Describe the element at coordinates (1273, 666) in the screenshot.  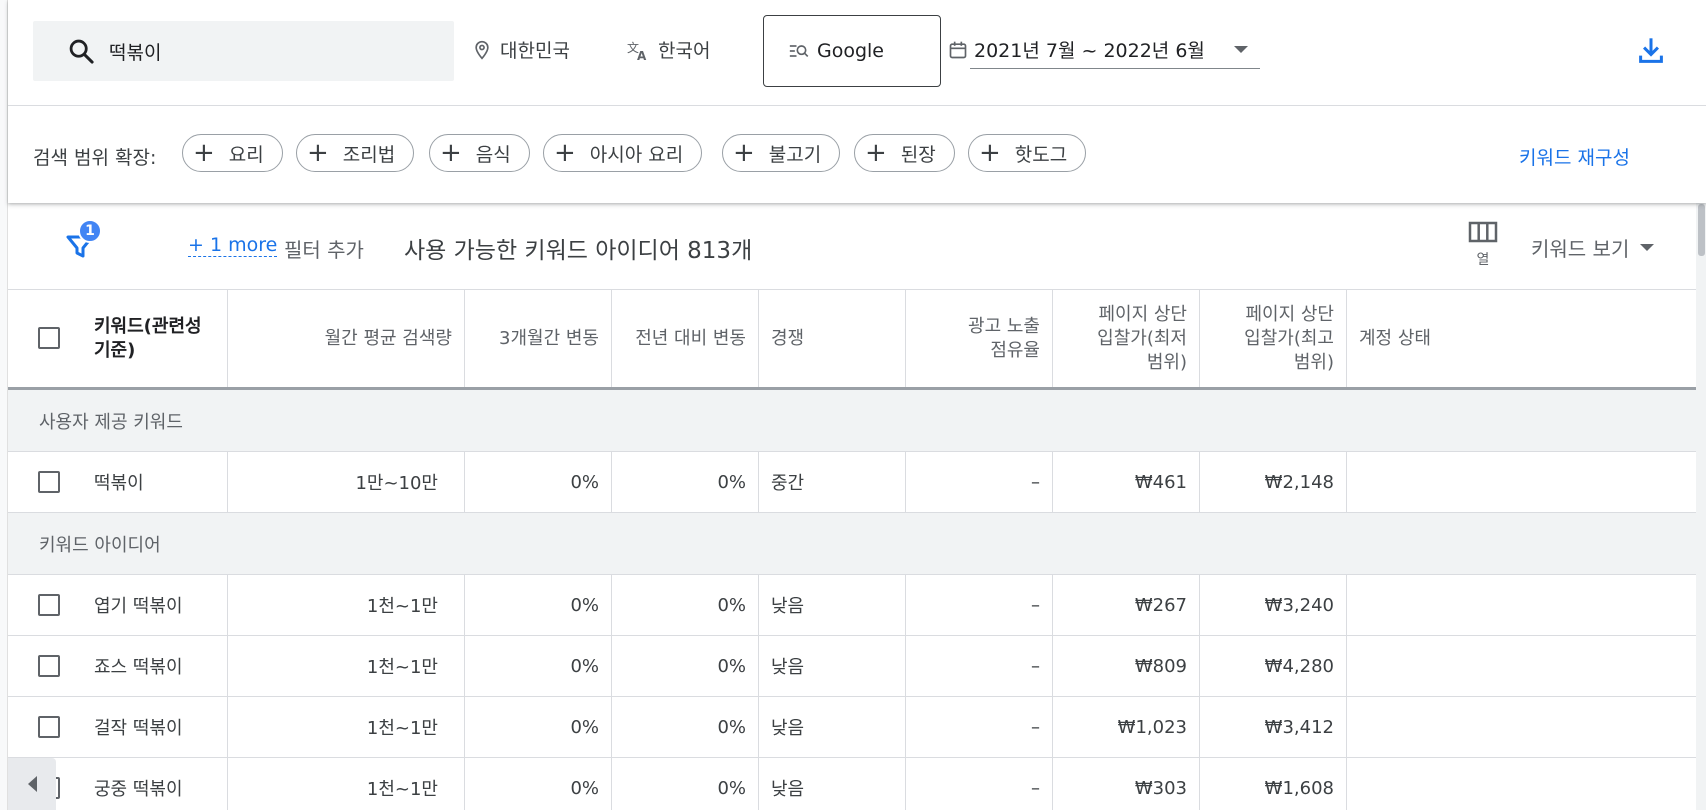
I see `bid-high-cell: ₩4,280` at that location.